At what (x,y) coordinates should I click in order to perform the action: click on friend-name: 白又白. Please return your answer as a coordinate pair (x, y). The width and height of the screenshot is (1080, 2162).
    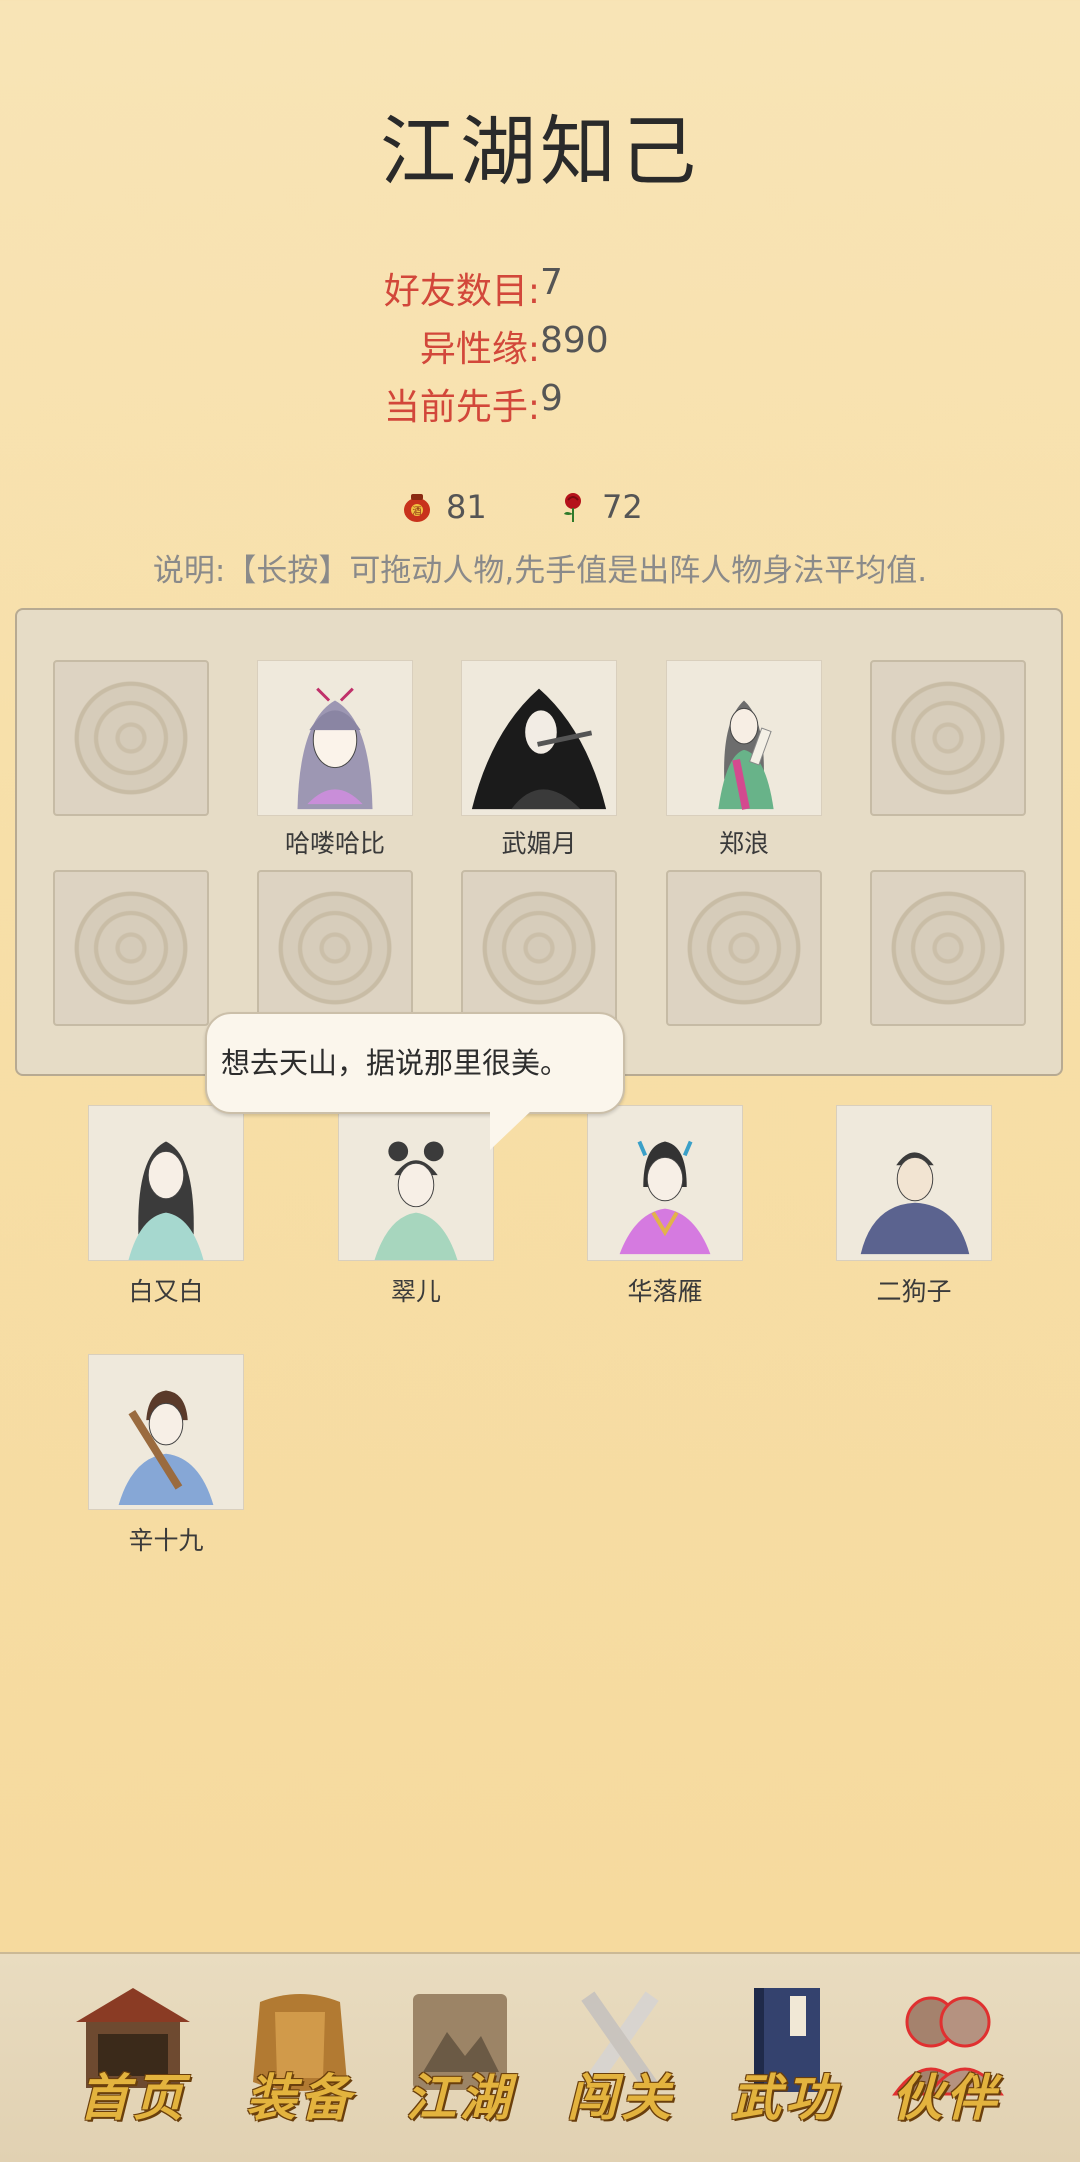
    Looking at the image, I should click on (166, 1291).